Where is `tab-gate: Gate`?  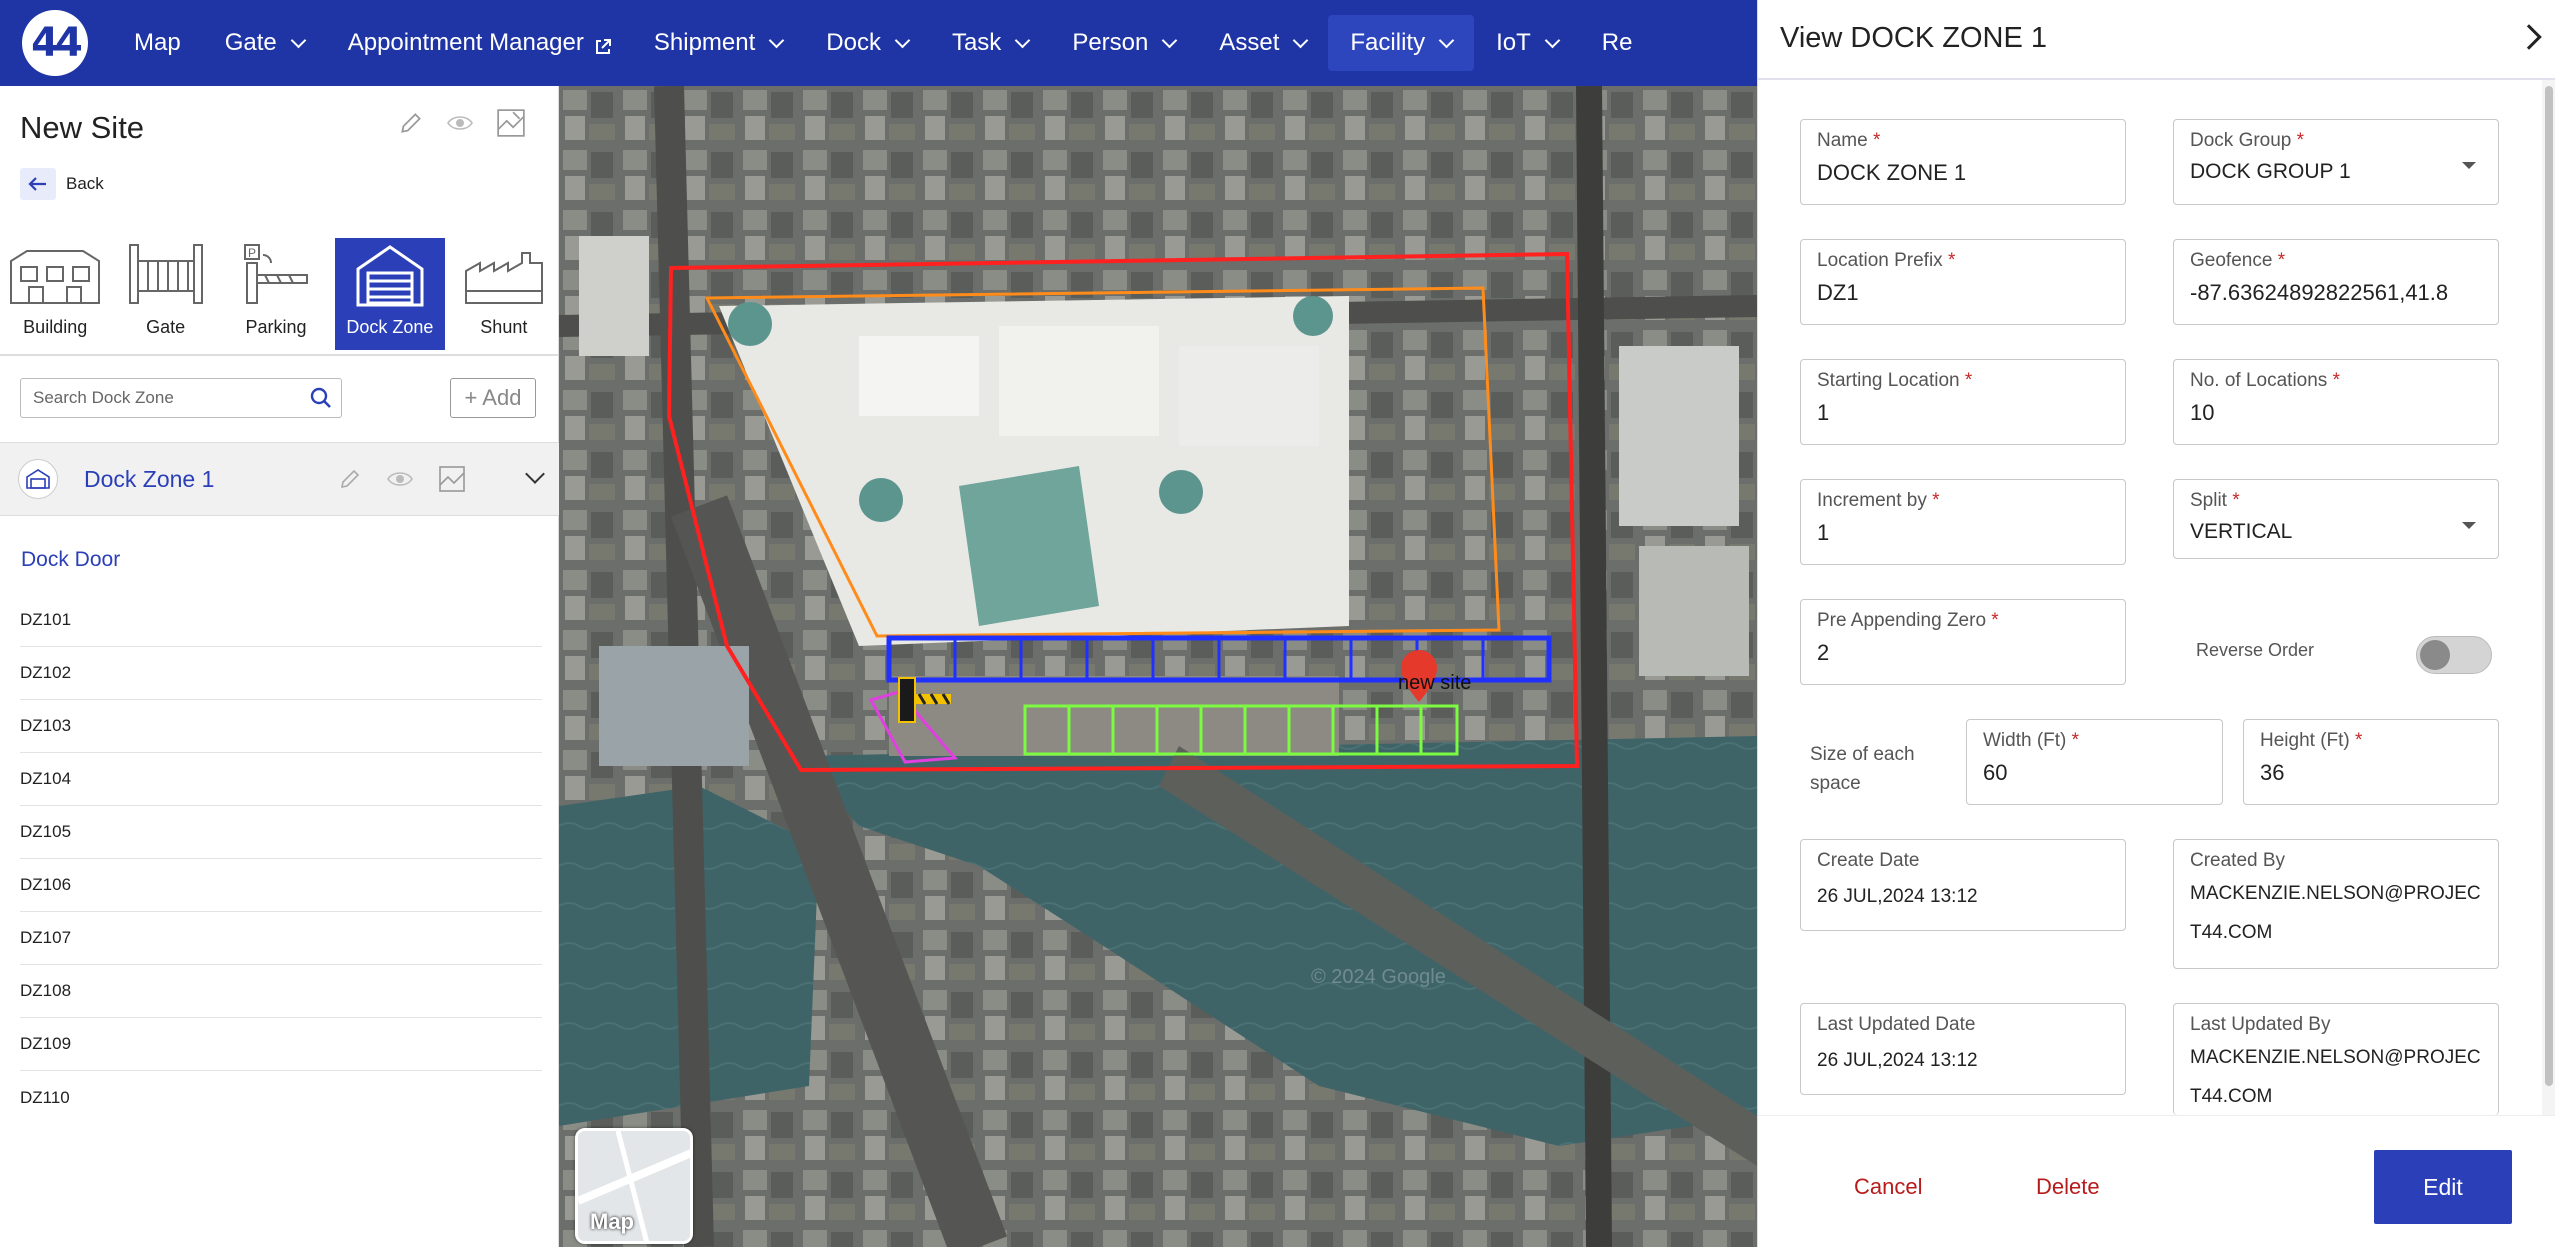
tab-gate: Gate is located at coordinates (165, 294).